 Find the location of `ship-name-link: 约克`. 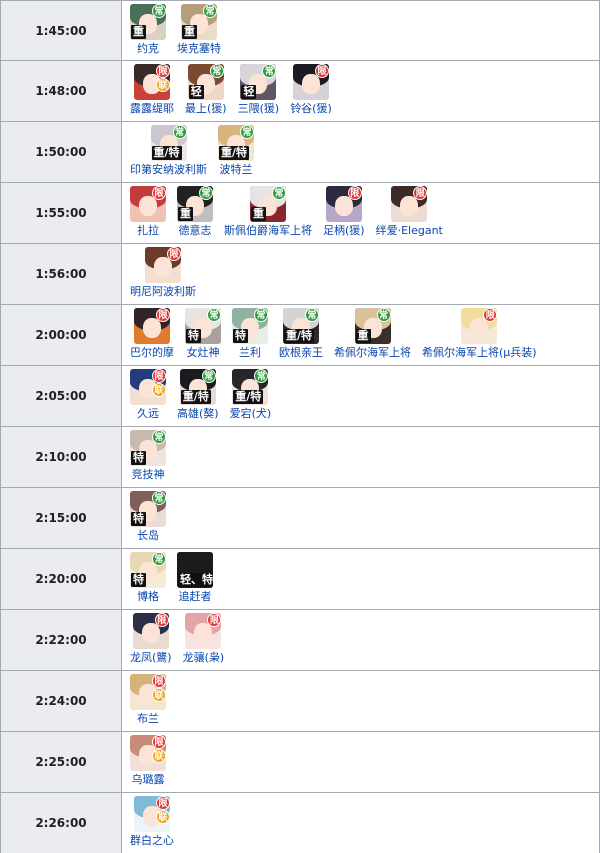

ship-name-link: 约克 is located at coordinates (148, 48).